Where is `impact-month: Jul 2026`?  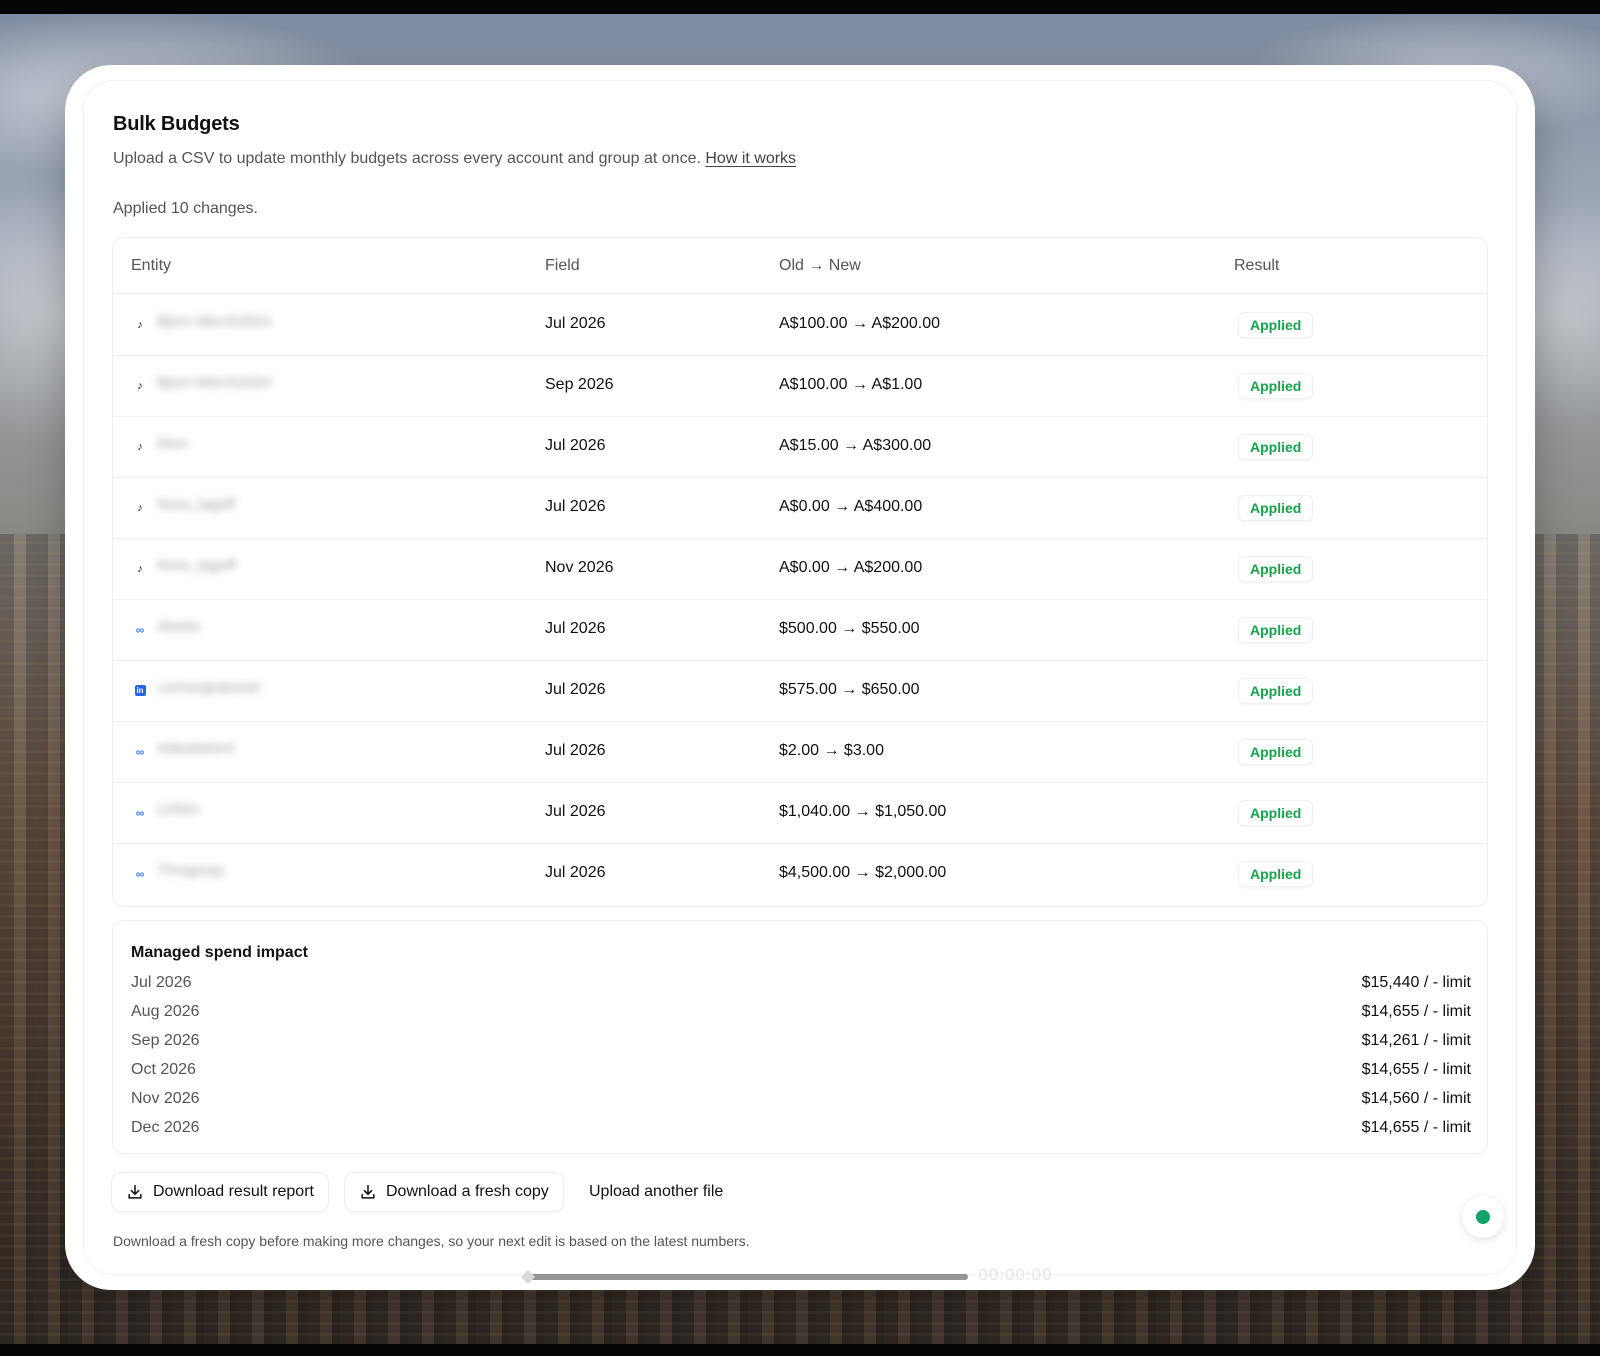 impact-month: Jul 2026 is located at coordinates (161, 982).